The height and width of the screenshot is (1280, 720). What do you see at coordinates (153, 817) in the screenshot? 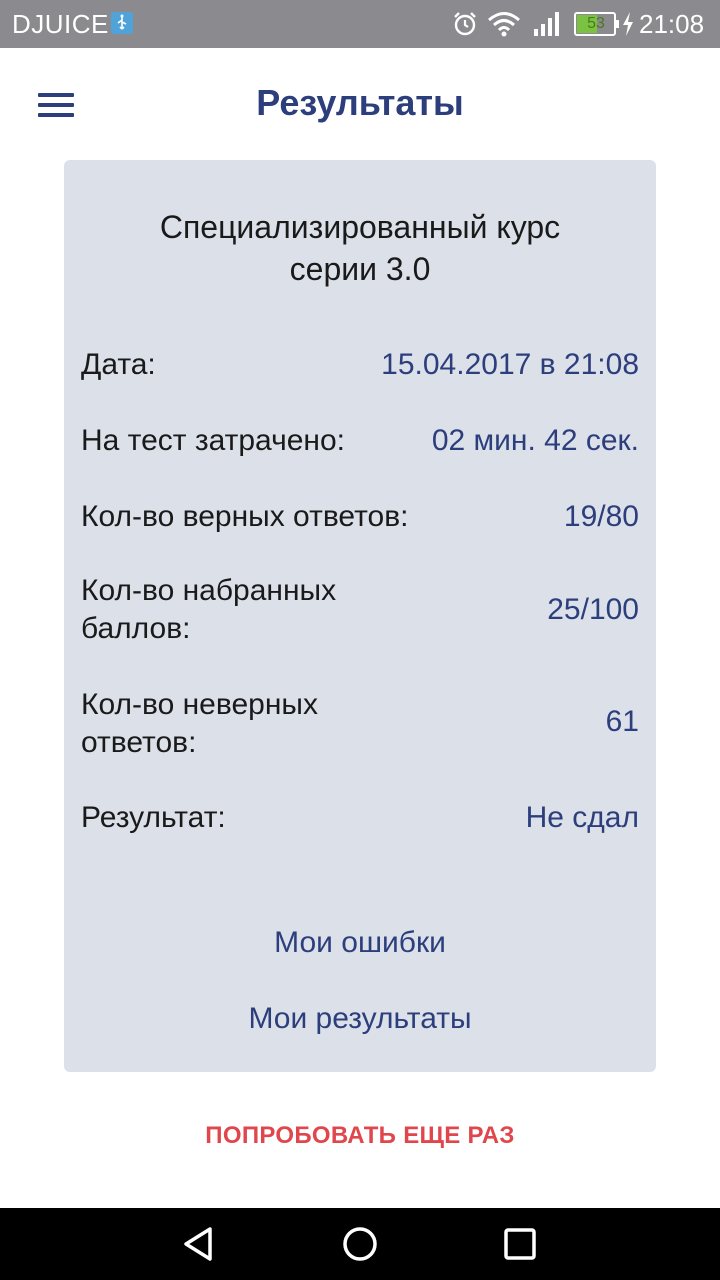
I see `result-label: Результат:` at bounding box center [153, 817].